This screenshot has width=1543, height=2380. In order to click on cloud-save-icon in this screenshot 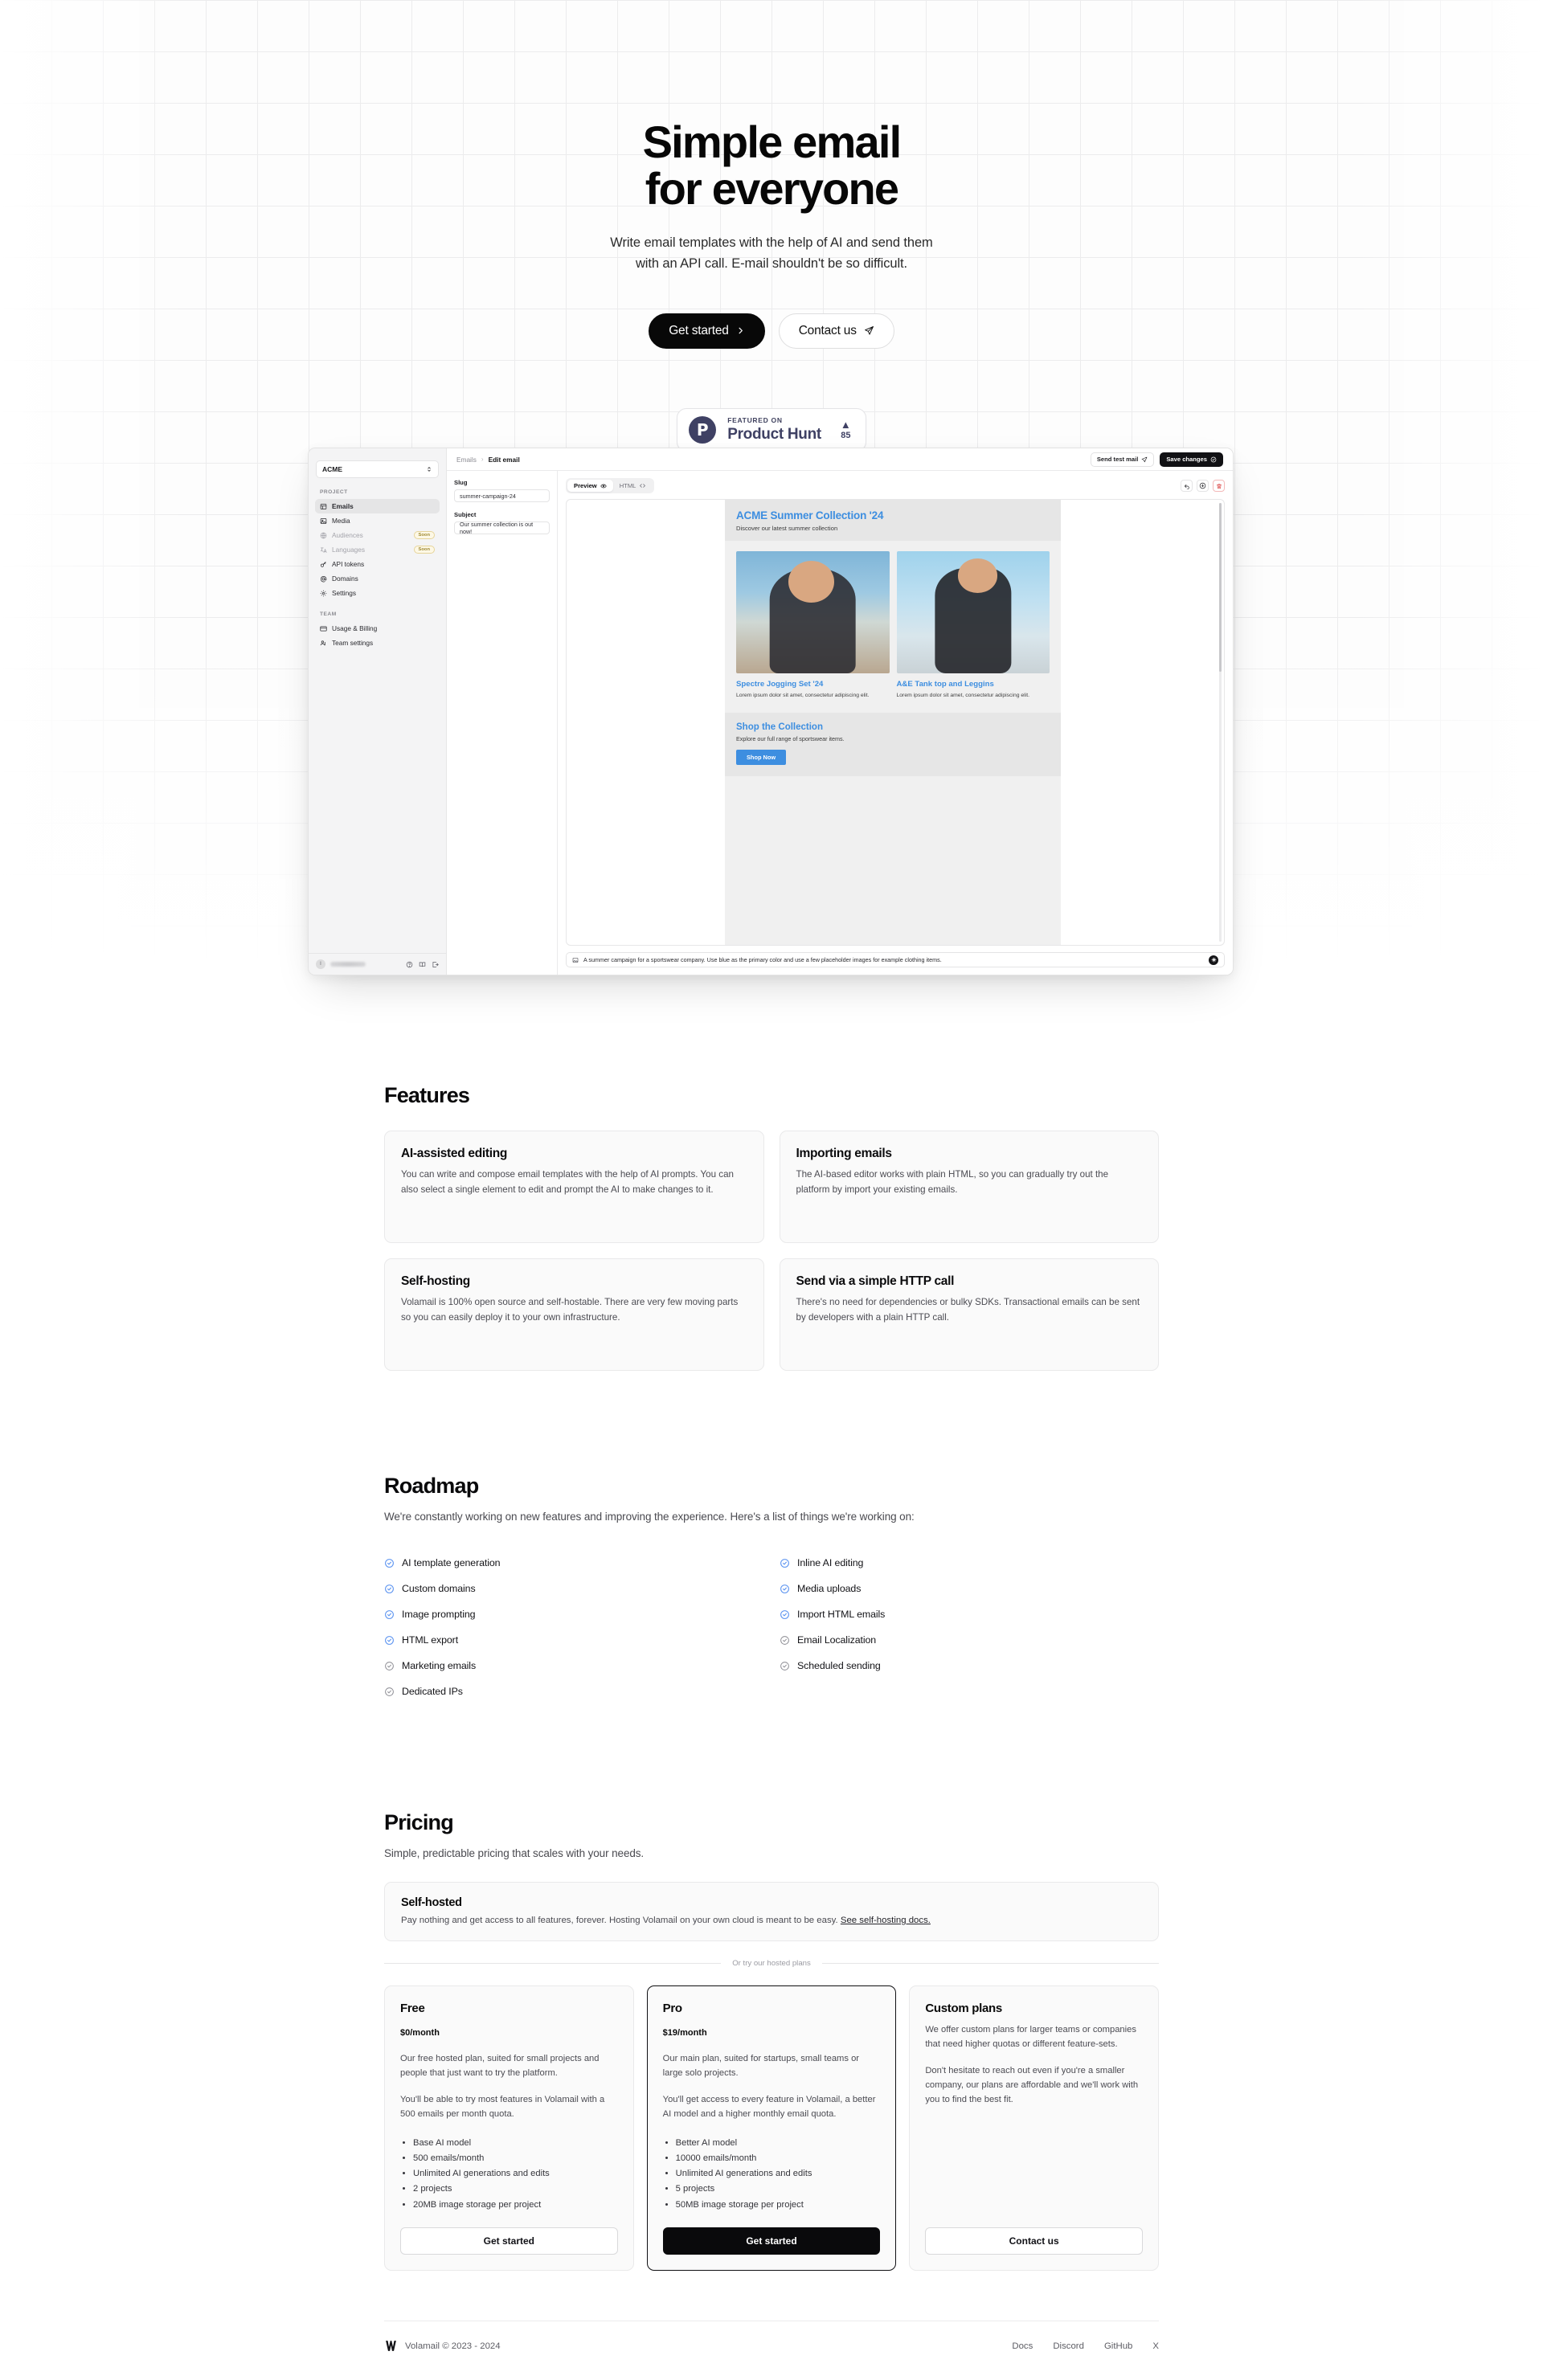, I will do `click(1202, 486)`.